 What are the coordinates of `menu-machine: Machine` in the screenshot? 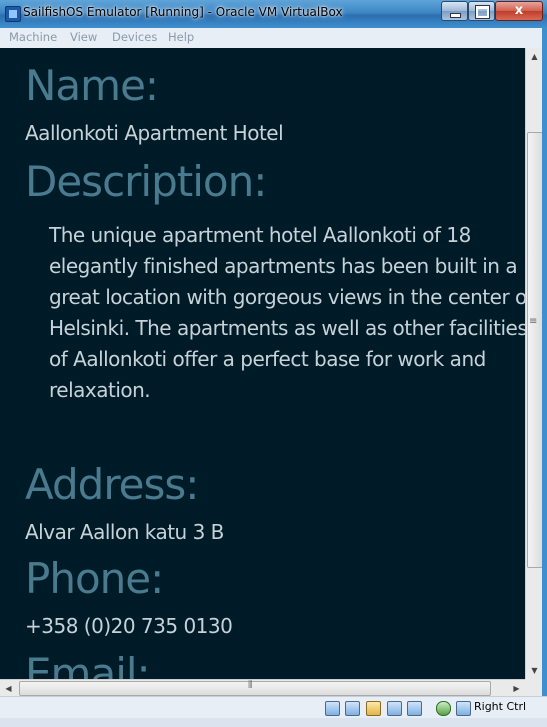 It's located at (33, 37).